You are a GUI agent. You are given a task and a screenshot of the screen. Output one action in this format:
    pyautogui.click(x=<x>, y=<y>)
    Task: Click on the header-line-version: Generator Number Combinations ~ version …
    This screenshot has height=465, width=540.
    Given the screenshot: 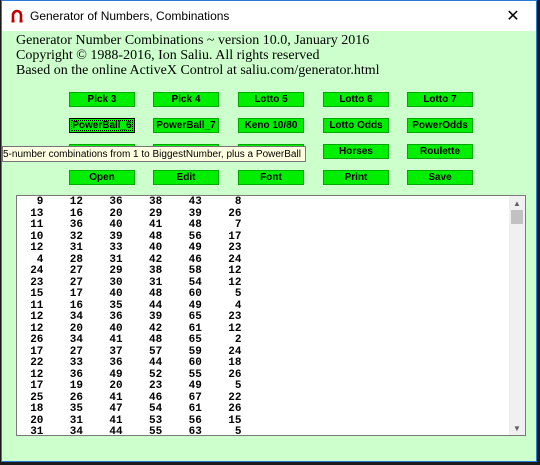 What is the action you would take?
    pyautogui.click(x=193, y=40)
    